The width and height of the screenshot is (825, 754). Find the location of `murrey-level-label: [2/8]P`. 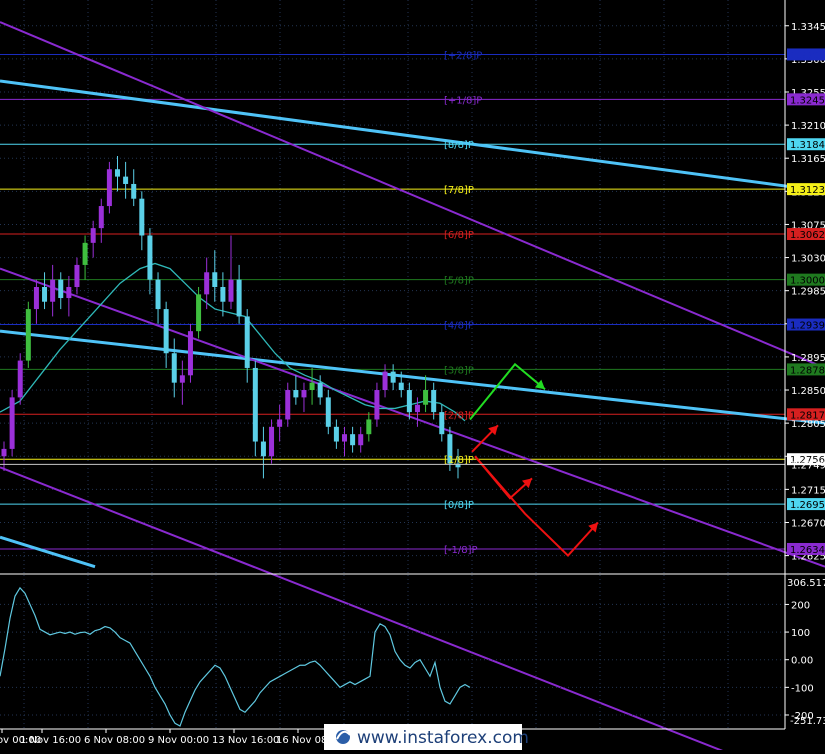

murrey-level-label: [2/8]P is located at coordinates (459, 415).